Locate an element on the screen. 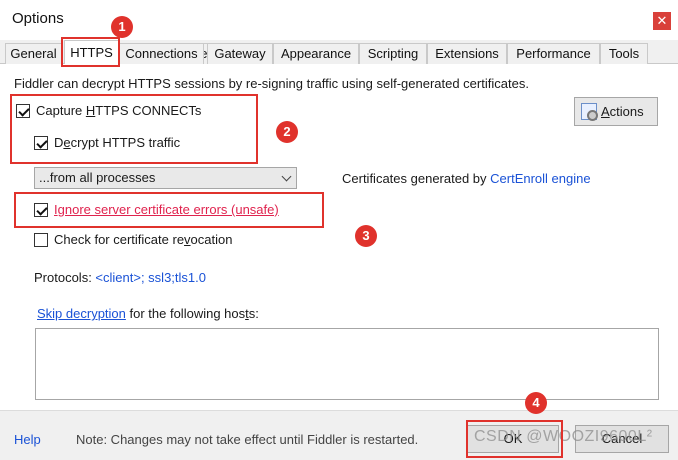  annotation-badge-1: 1 is located at coordinates (122, 27).